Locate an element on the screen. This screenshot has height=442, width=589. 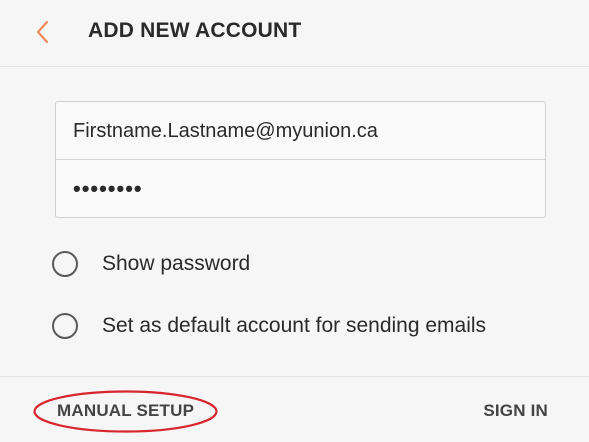
show-password-option: Show password is located at coordinates (151, 264).